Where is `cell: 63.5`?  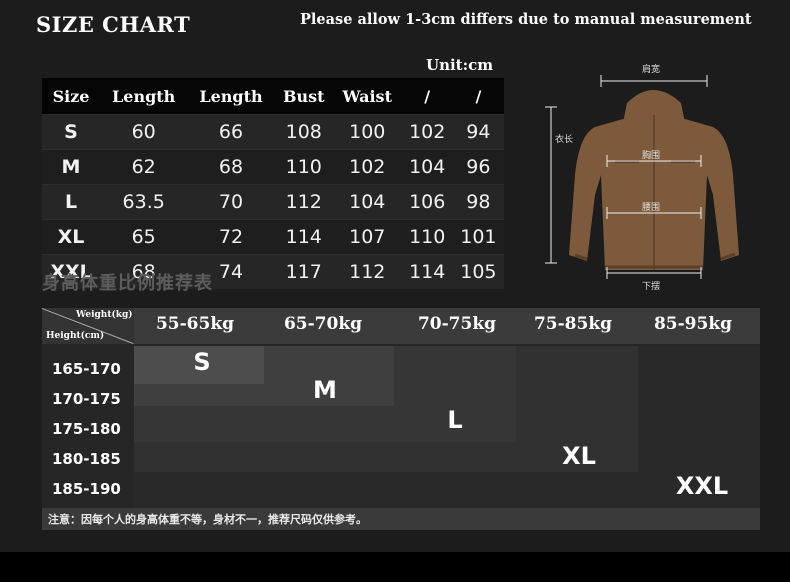 cell: 63.5 is located at coordinates (144, 202).